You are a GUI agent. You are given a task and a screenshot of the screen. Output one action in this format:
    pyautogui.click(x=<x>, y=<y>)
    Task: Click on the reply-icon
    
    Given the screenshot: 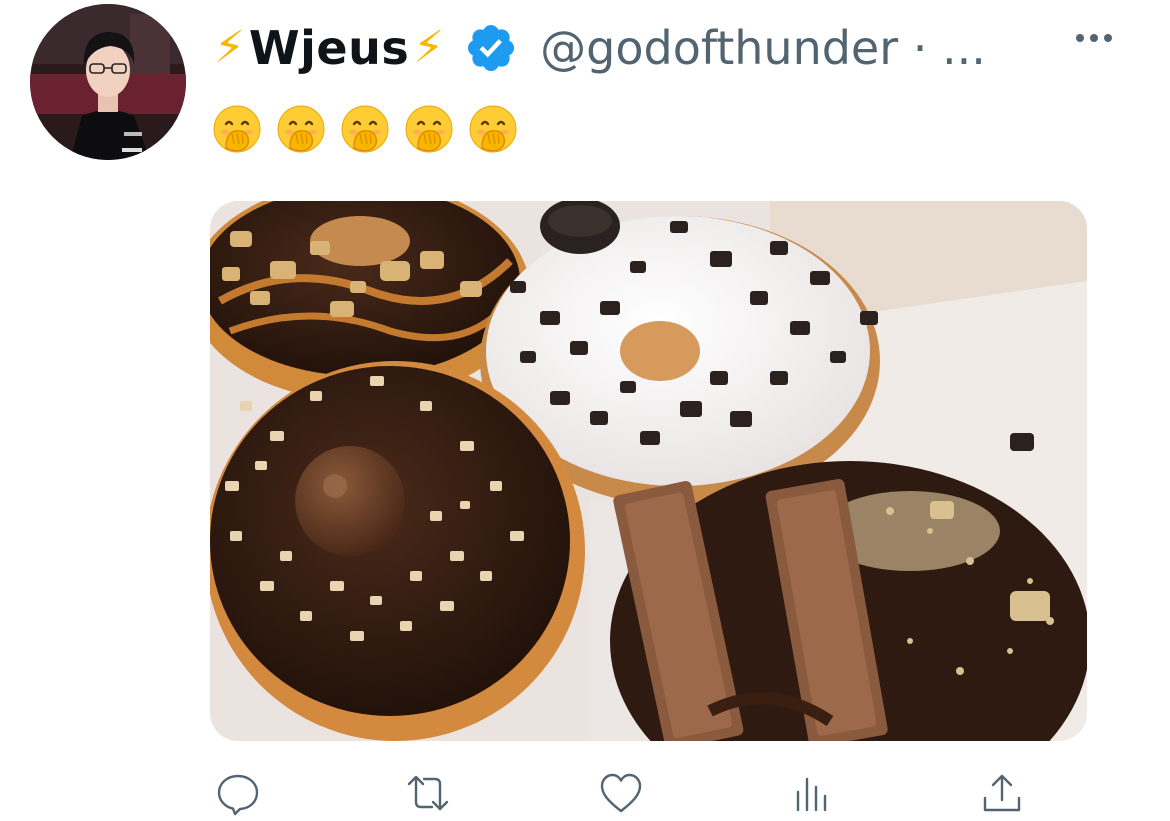 What is the action you would take?
    pyautogui.click(x=238, y=795)
    